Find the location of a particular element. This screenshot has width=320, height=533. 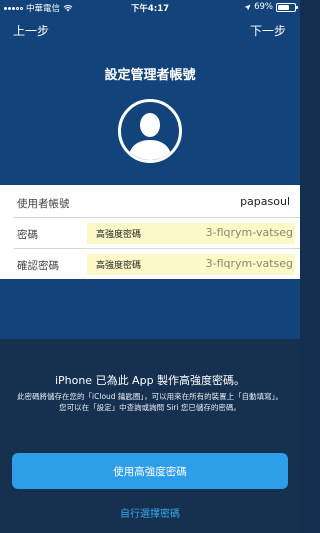

location-arrow-icon is located at coordinates (247, 7).